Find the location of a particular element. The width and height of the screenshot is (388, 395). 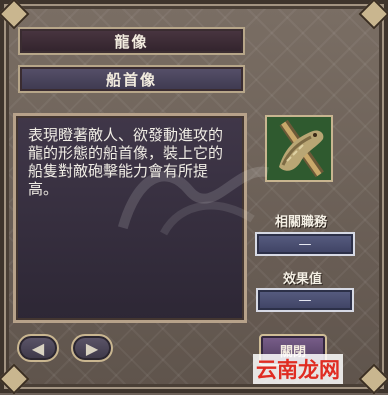

item-name: 龍像 is located at coordinates (131, 41).